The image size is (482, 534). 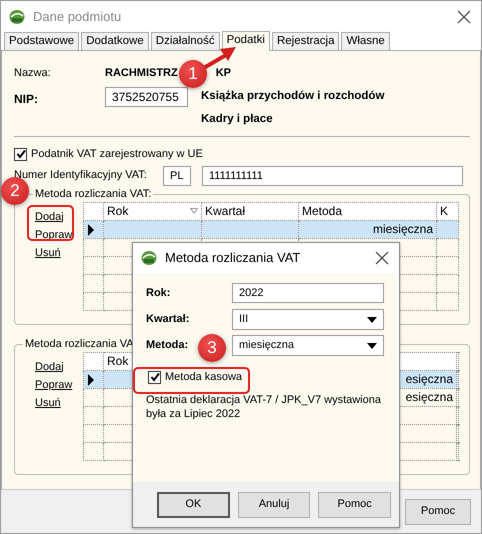 What do you see at coordinates (158, 293) in the screenshot?
I see `field-label: Rok:` at bounding box center [158, 293].